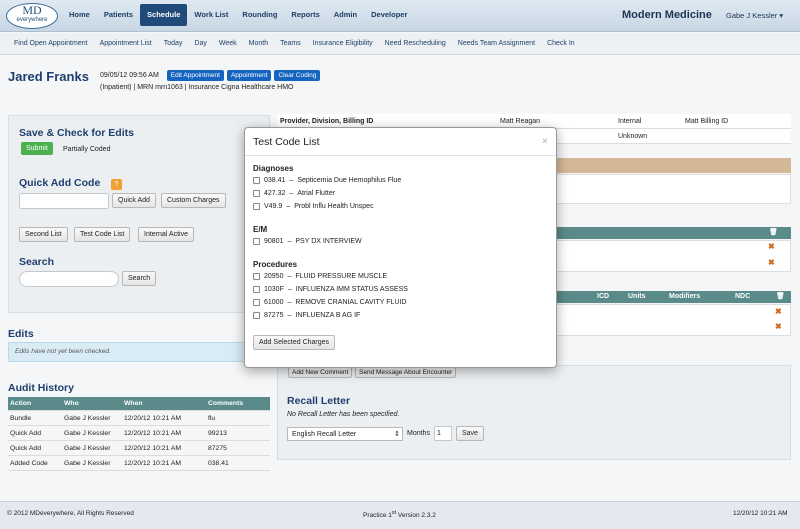  Describe the element at coordinates (306, 315) in the screenshot. I see `list-item: 87275– INFLUENZA B AG IF` at that location.